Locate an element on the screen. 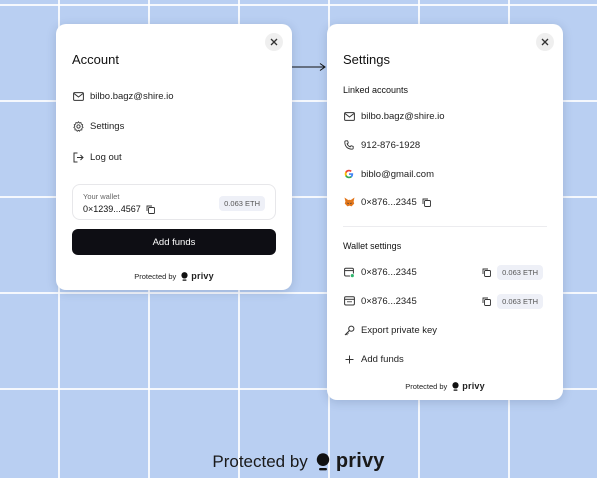 This screenshot has height=478, width=597. wallet-label: Your wallet is located at coordinates (101, 196).